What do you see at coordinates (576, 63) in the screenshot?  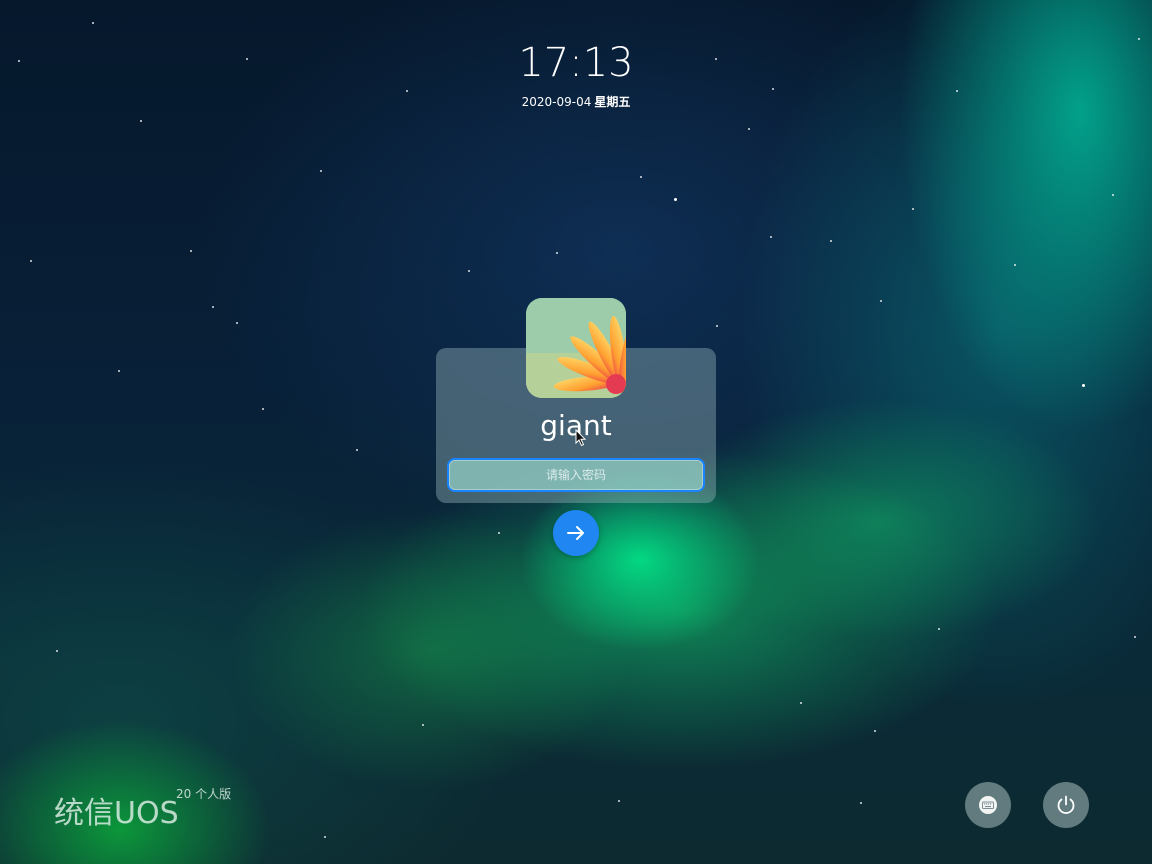 I see `clock-time: 17:13` at bounding box center [576, 63].